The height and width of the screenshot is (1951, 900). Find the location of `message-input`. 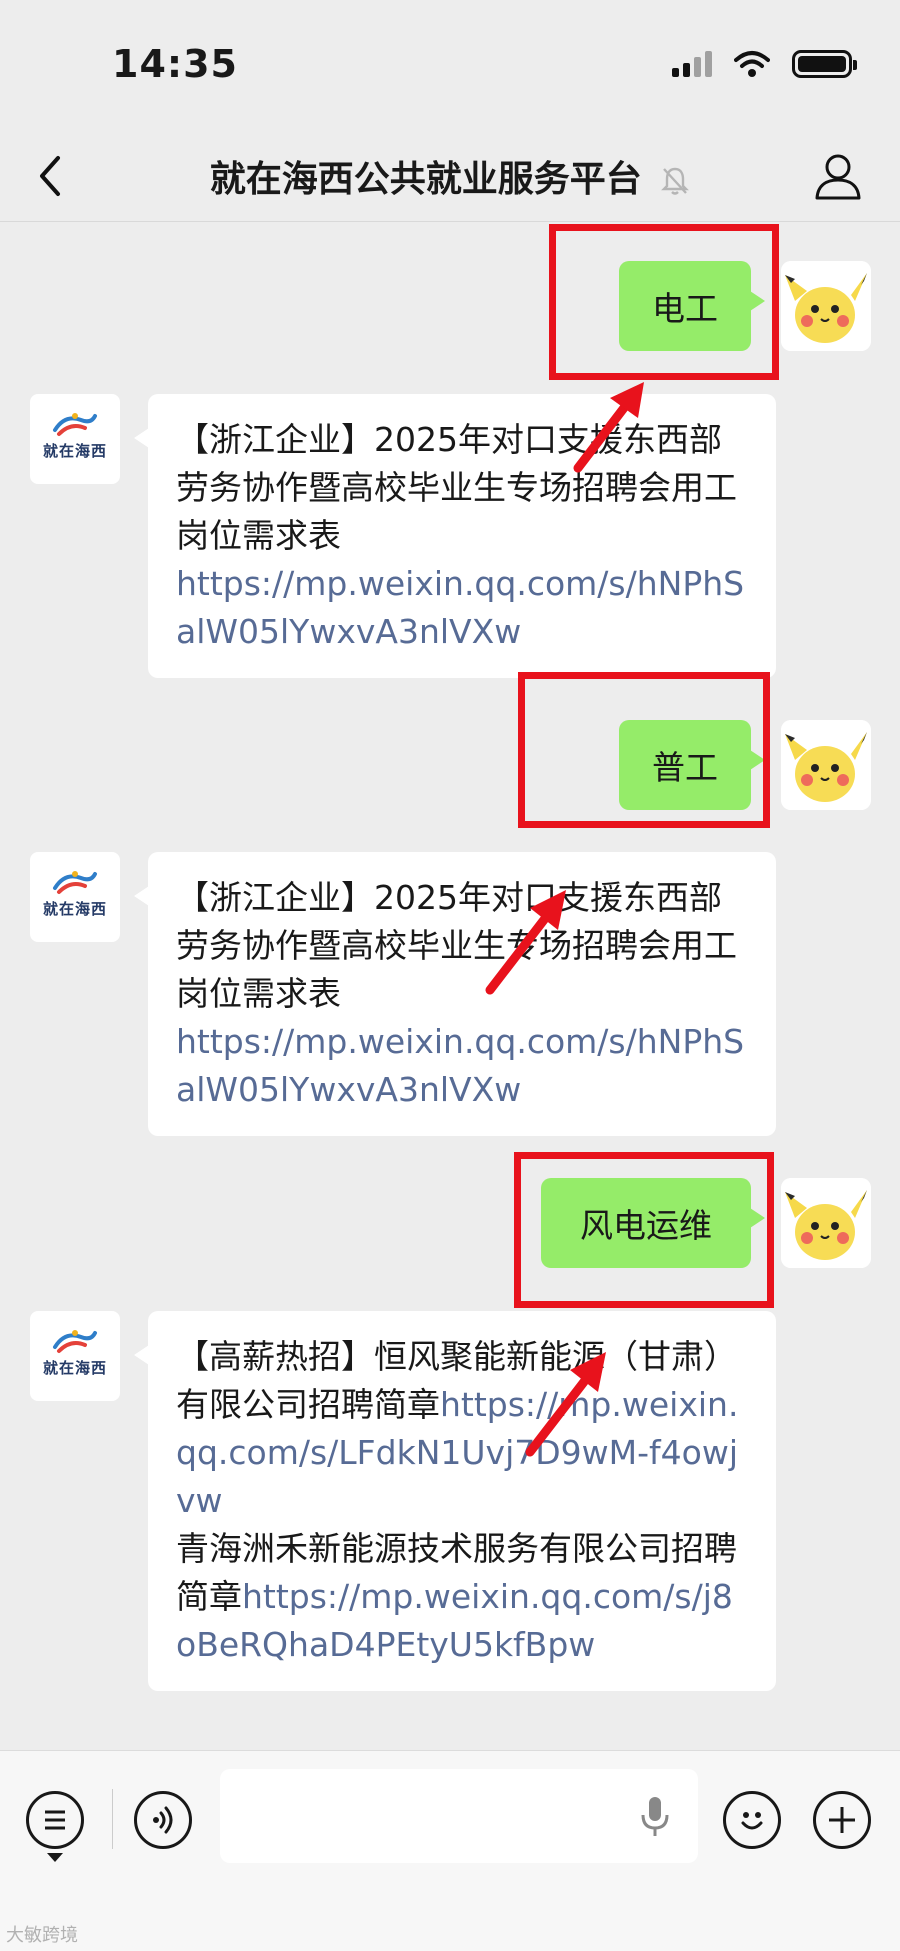

message-input is located at coordinates (459, 1816).